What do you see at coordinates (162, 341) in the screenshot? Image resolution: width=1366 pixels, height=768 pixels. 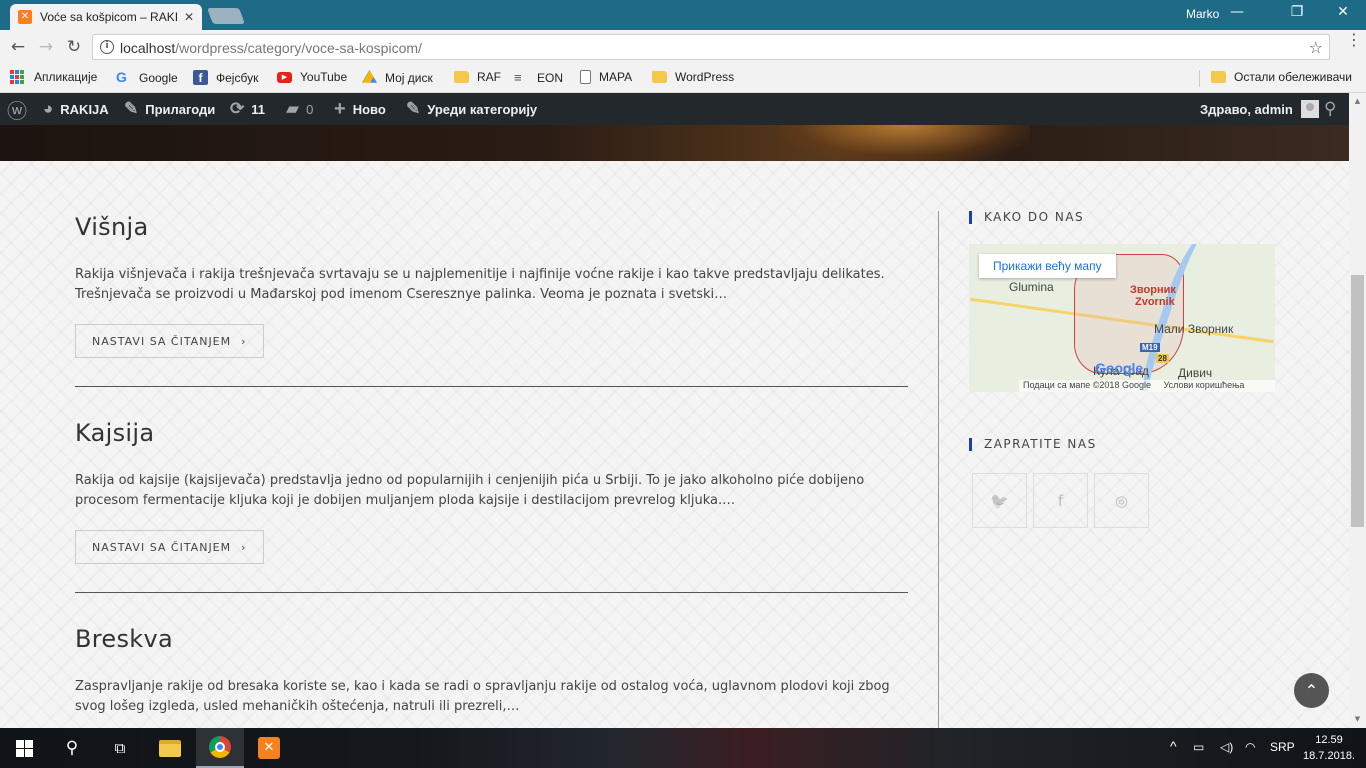 I see `read-more-label: NASTAVI SA ČITANJEM` at bounding box center [162, 341].